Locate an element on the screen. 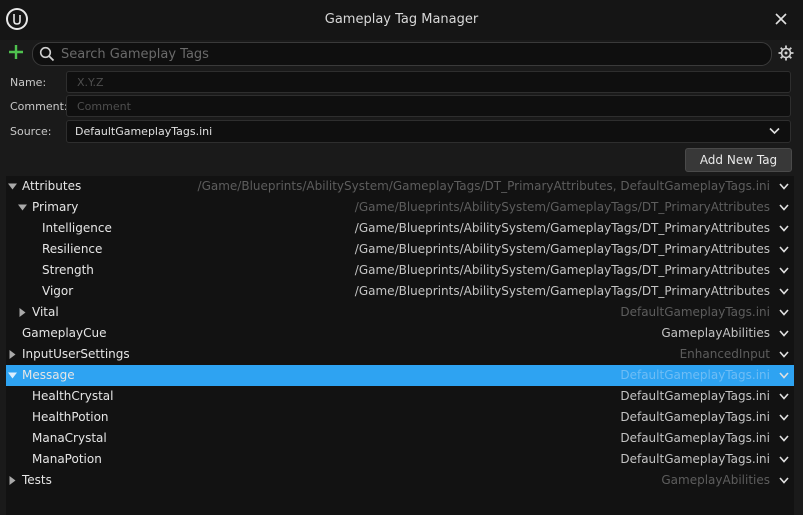 The image size is (803, 515). tree-row: ManaCrystal DefaultGameplayTags.ini is located at coordinates (400, 438).